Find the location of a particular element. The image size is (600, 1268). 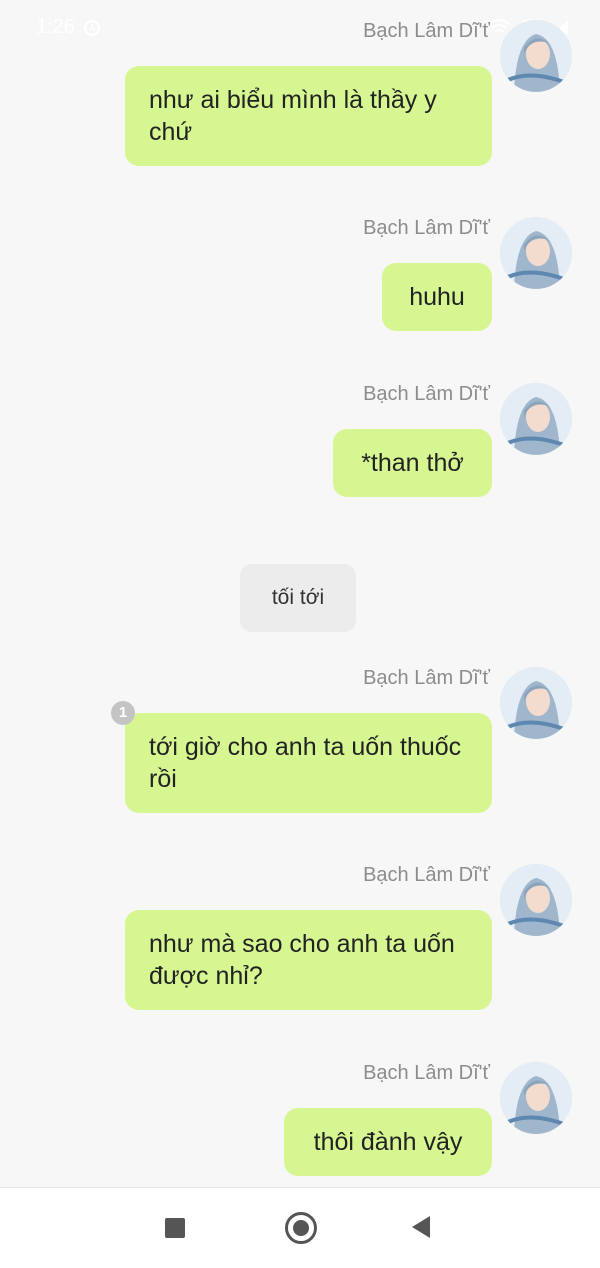

message-row: Bạch Lâm Dĩ'ť huhu is located at coordinates (300, 277).